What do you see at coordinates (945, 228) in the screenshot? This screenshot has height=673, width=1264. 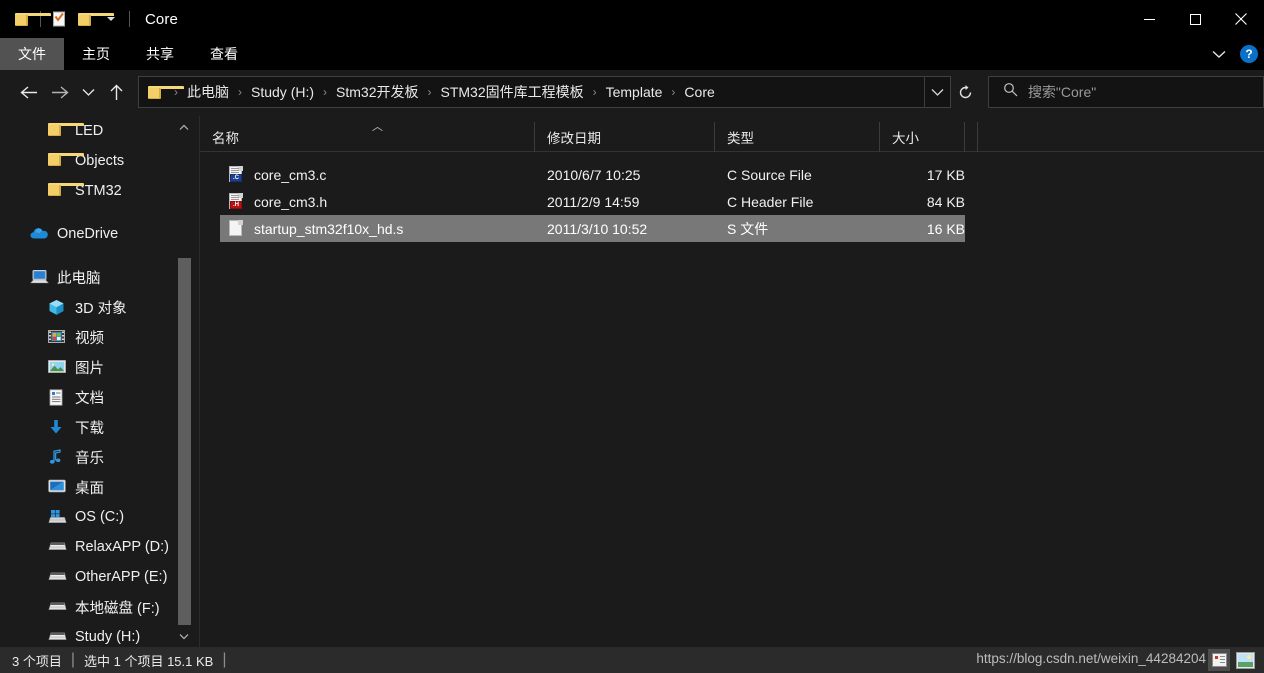 I see `file-size-cell: 16 KB` at bounding box center [945, 228].